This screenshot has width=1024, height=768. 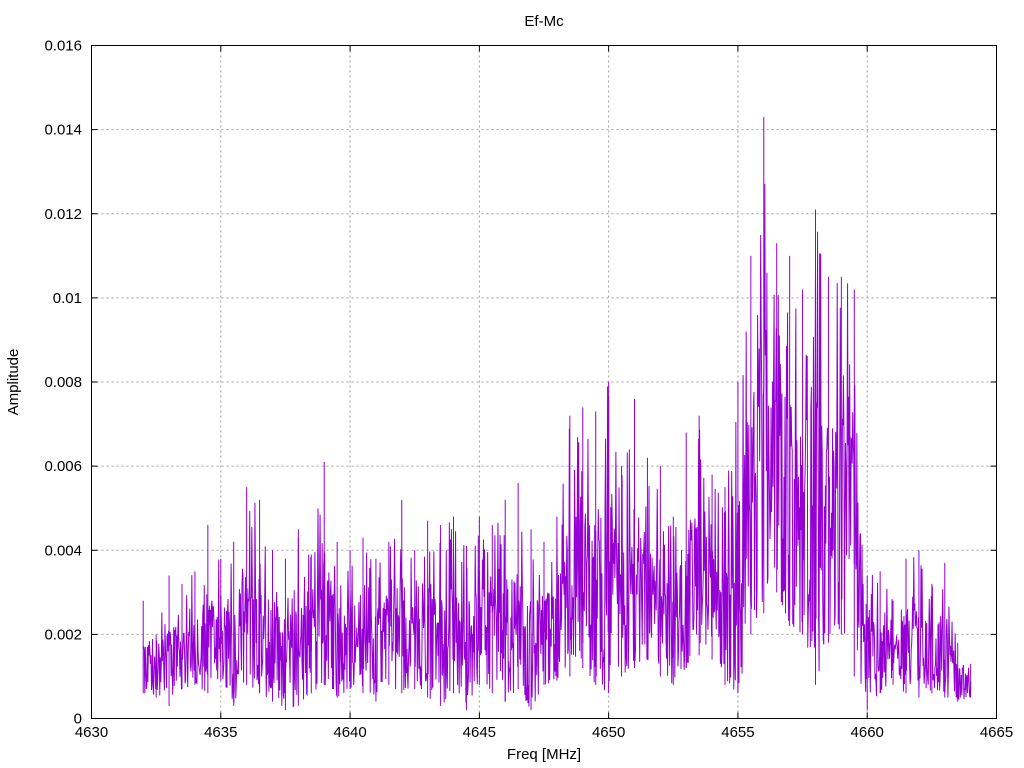 What do you see at coordinates (67, 298) in the screenshot?
I see `y-tick-label: 0.01` at bounding box center [67, 298].